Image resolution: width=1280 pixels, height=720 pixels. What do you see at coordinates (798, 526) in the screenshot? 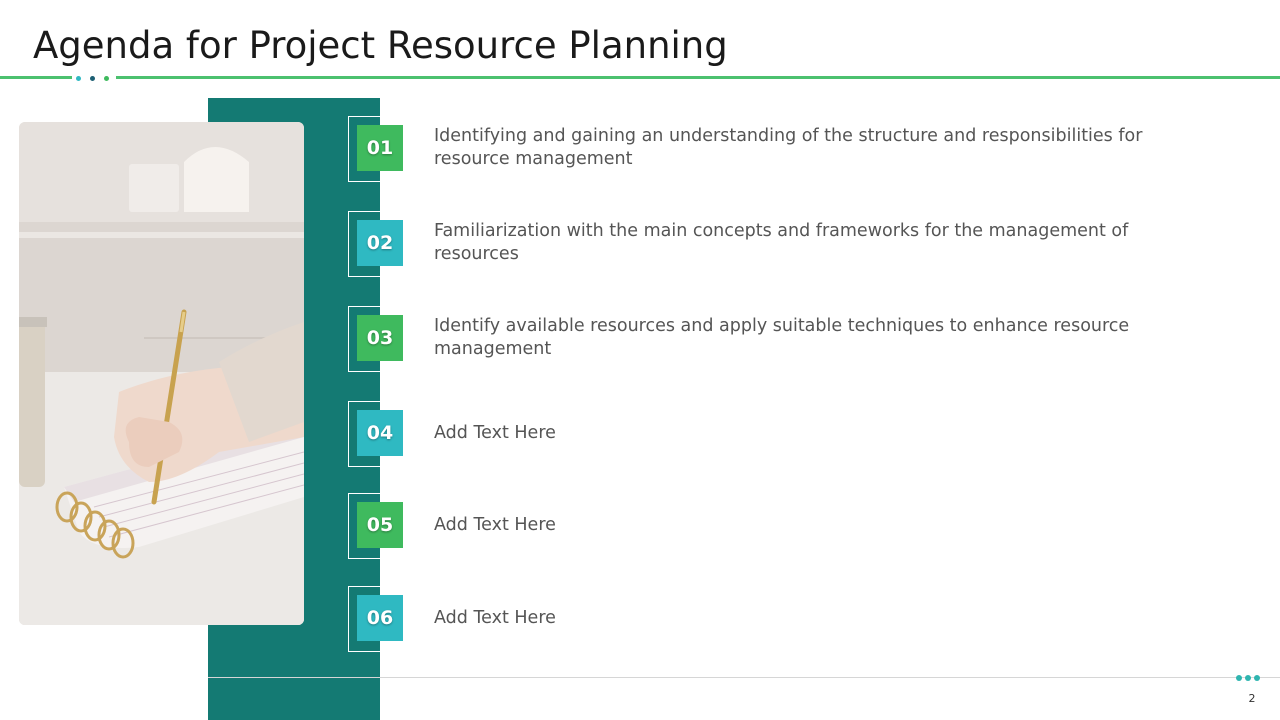
I see `agenda-item-5: 05 Add Text Here` at bounding box center [798, 526].